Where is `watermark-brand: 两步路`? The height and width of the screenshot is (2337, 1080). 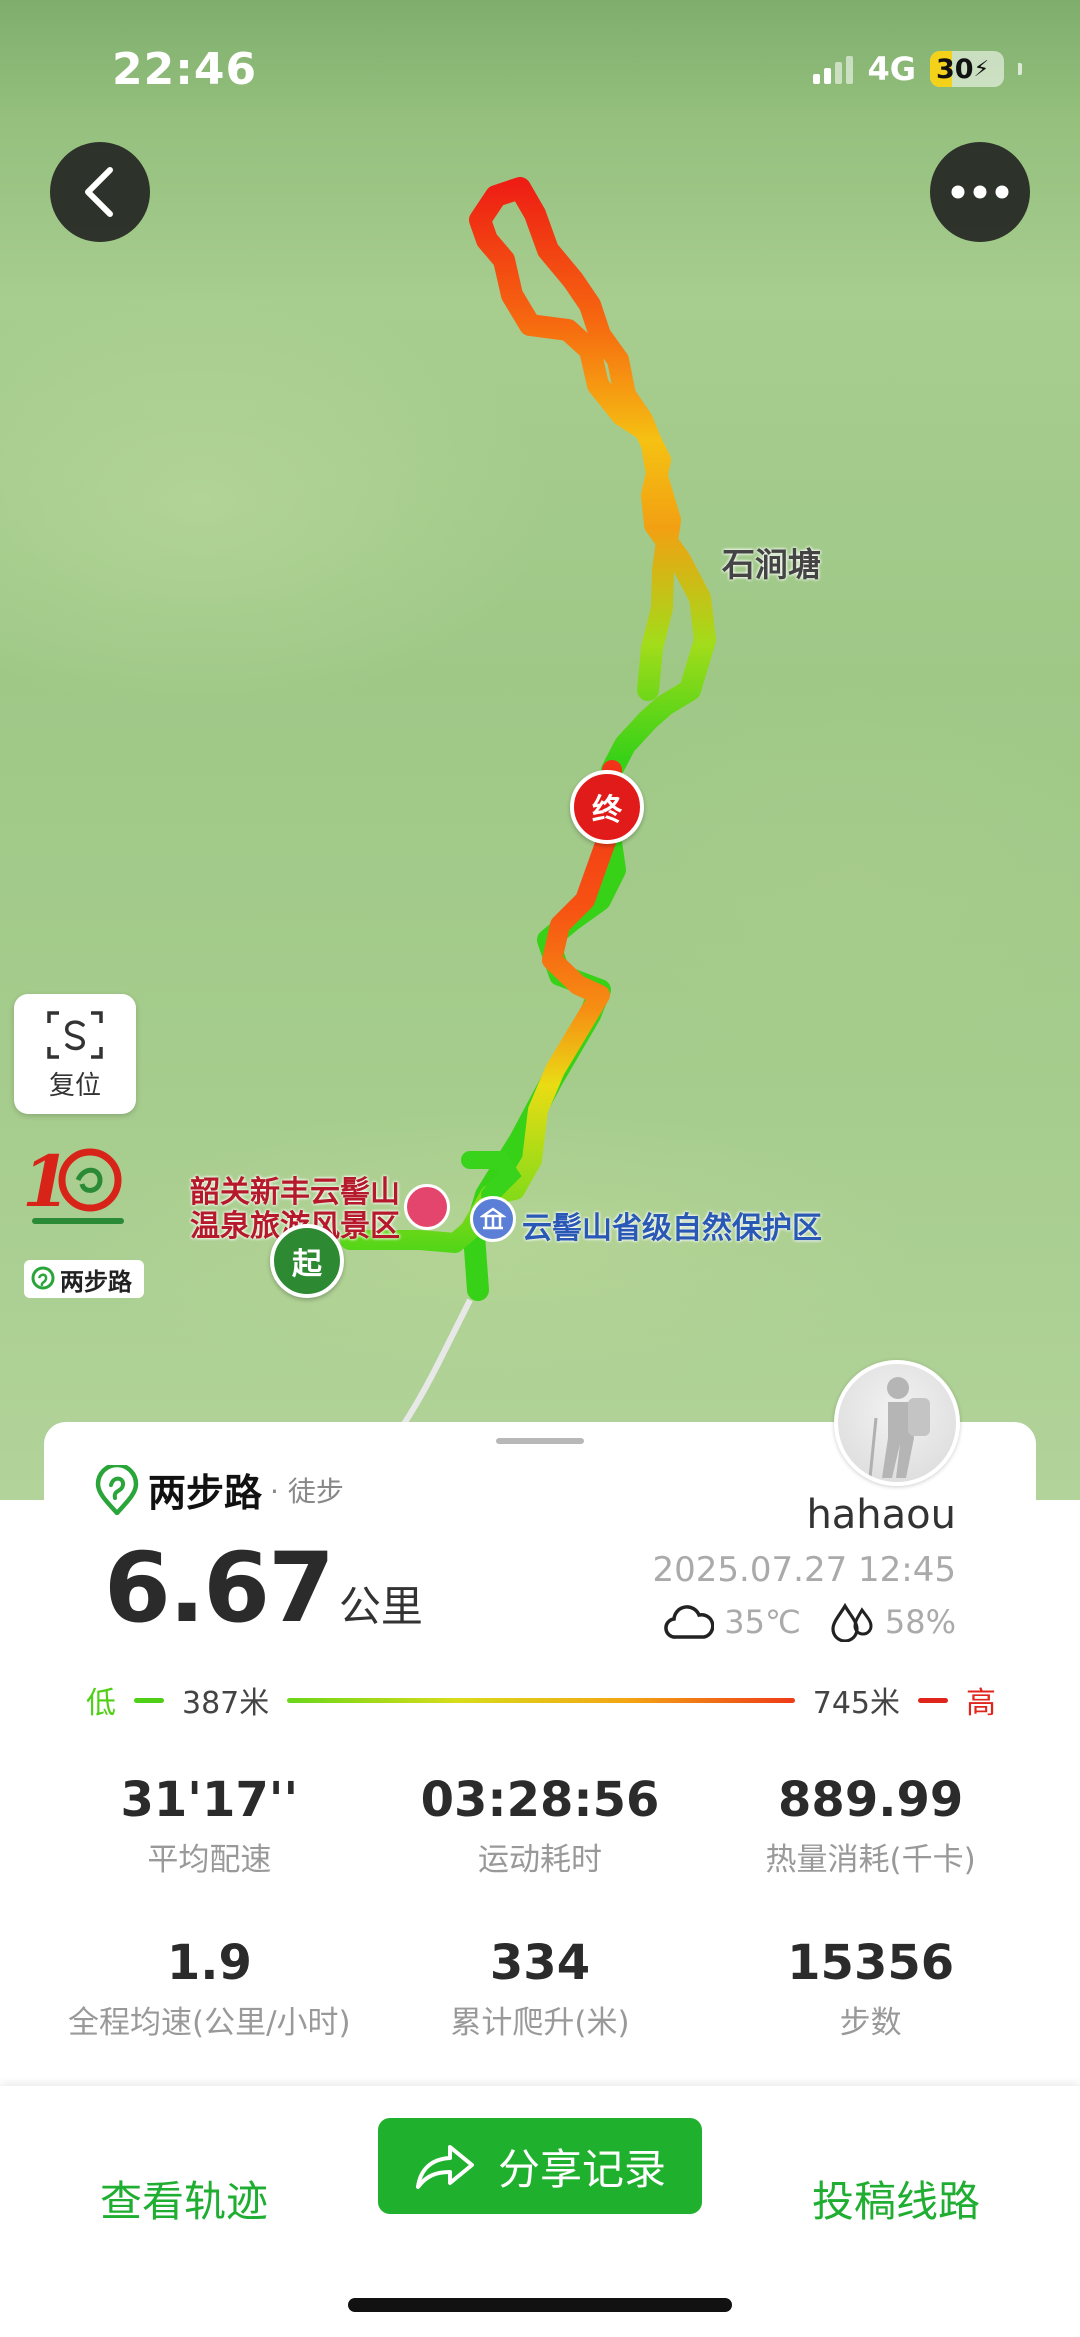
watermark-brand: 两步路 is located at coordinates (84, 1279).